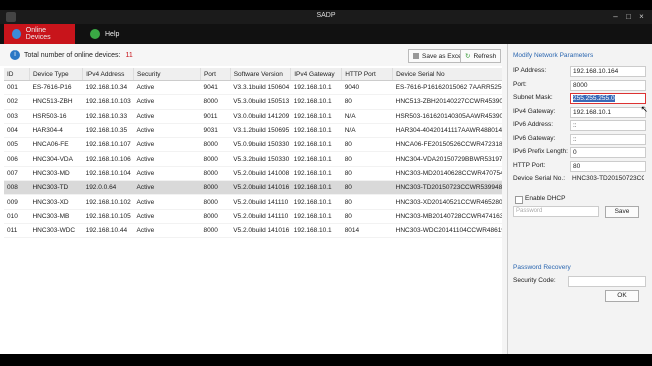  I want to click on security-code-input, so click(607, 281).